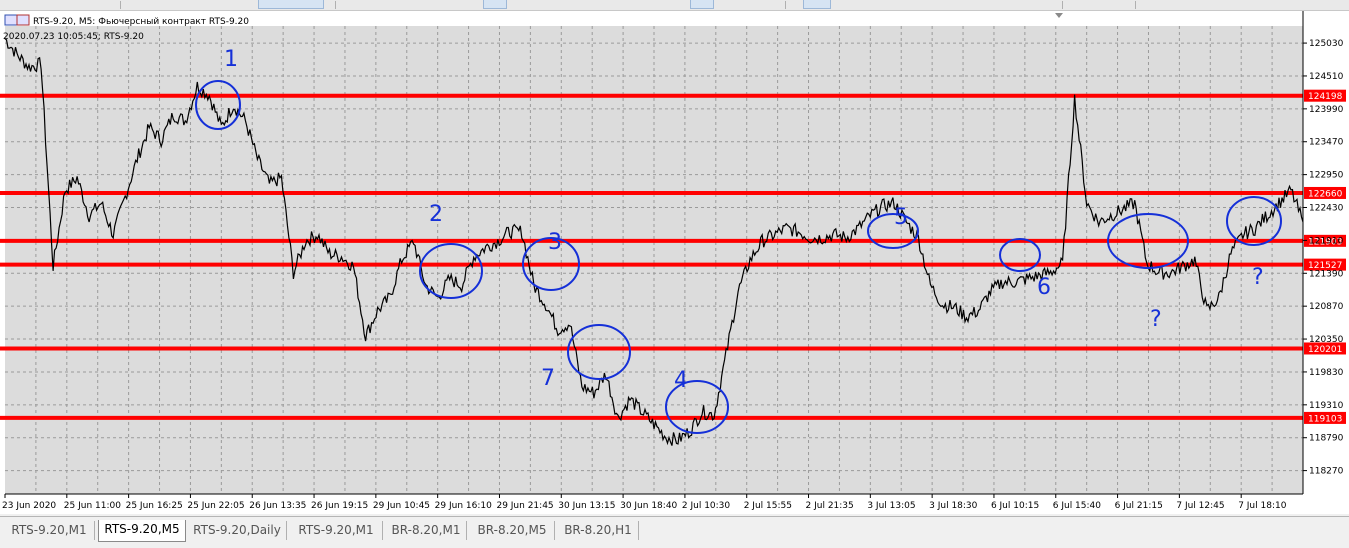 This screenshot has height=548, width=1349. Describe the element at coordinates (1326, 274) in the screenshot. I see `y-tick-label: 121390` at that location.